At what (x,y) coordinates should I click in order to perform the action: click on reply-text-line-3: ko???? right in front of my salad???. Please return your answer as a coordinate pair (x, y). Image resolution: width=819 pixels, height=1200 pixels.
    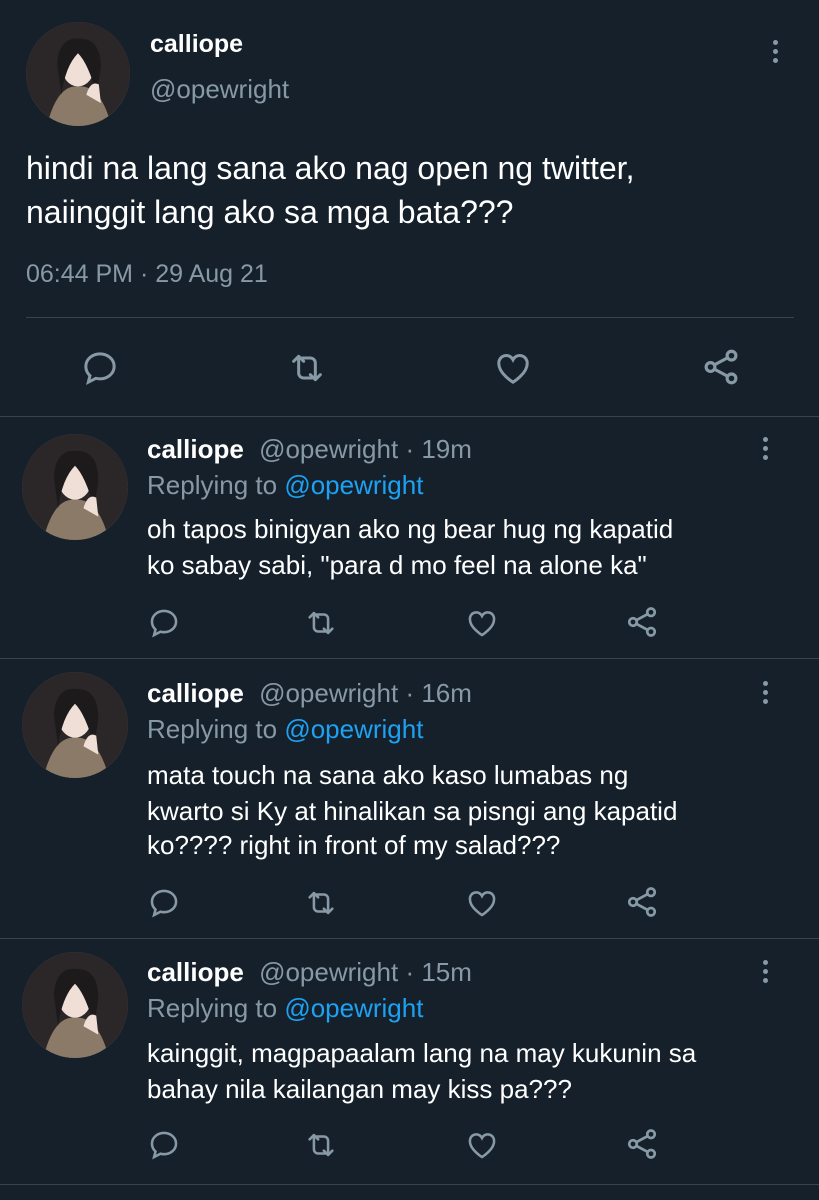
    Looking at the image, I should click on (354, 845).